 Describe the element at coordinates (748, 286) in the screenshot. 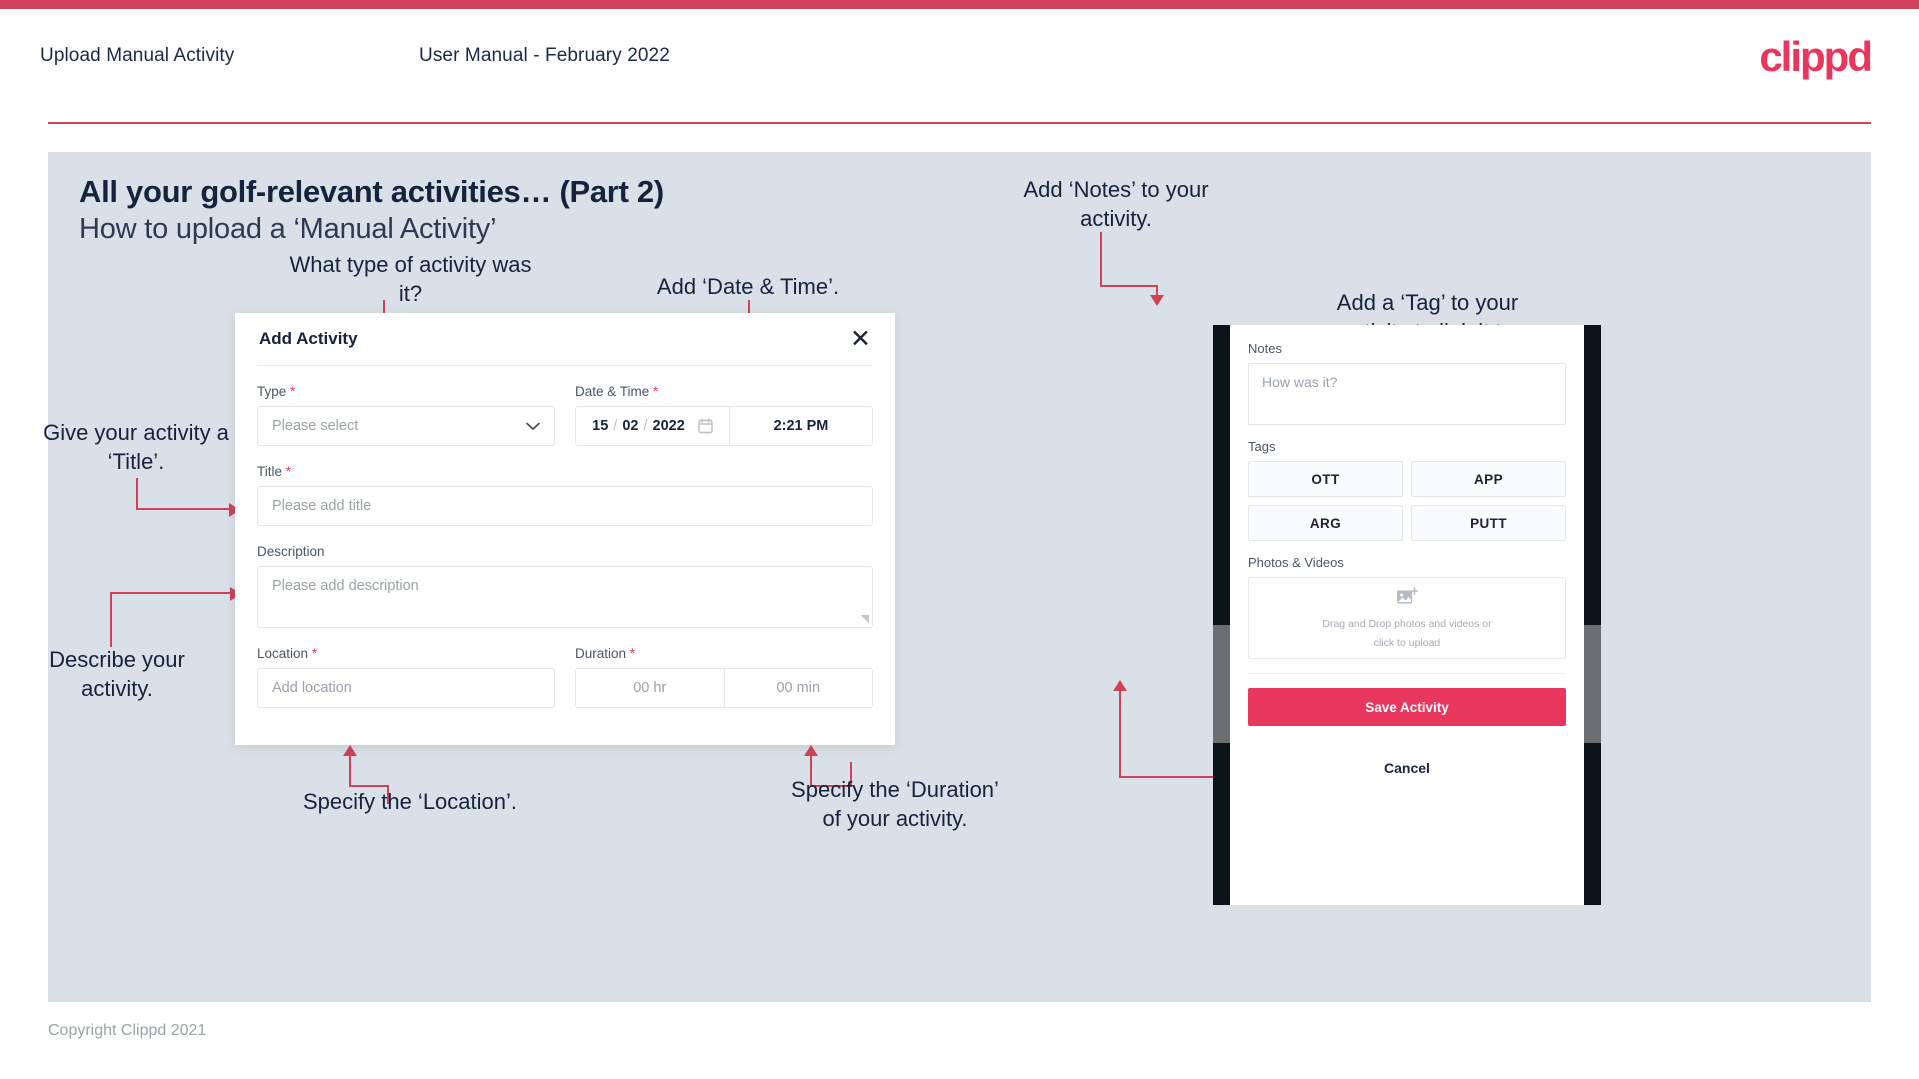

I see `annotation-datetime: Add ‘Date & Time’.` at that location.